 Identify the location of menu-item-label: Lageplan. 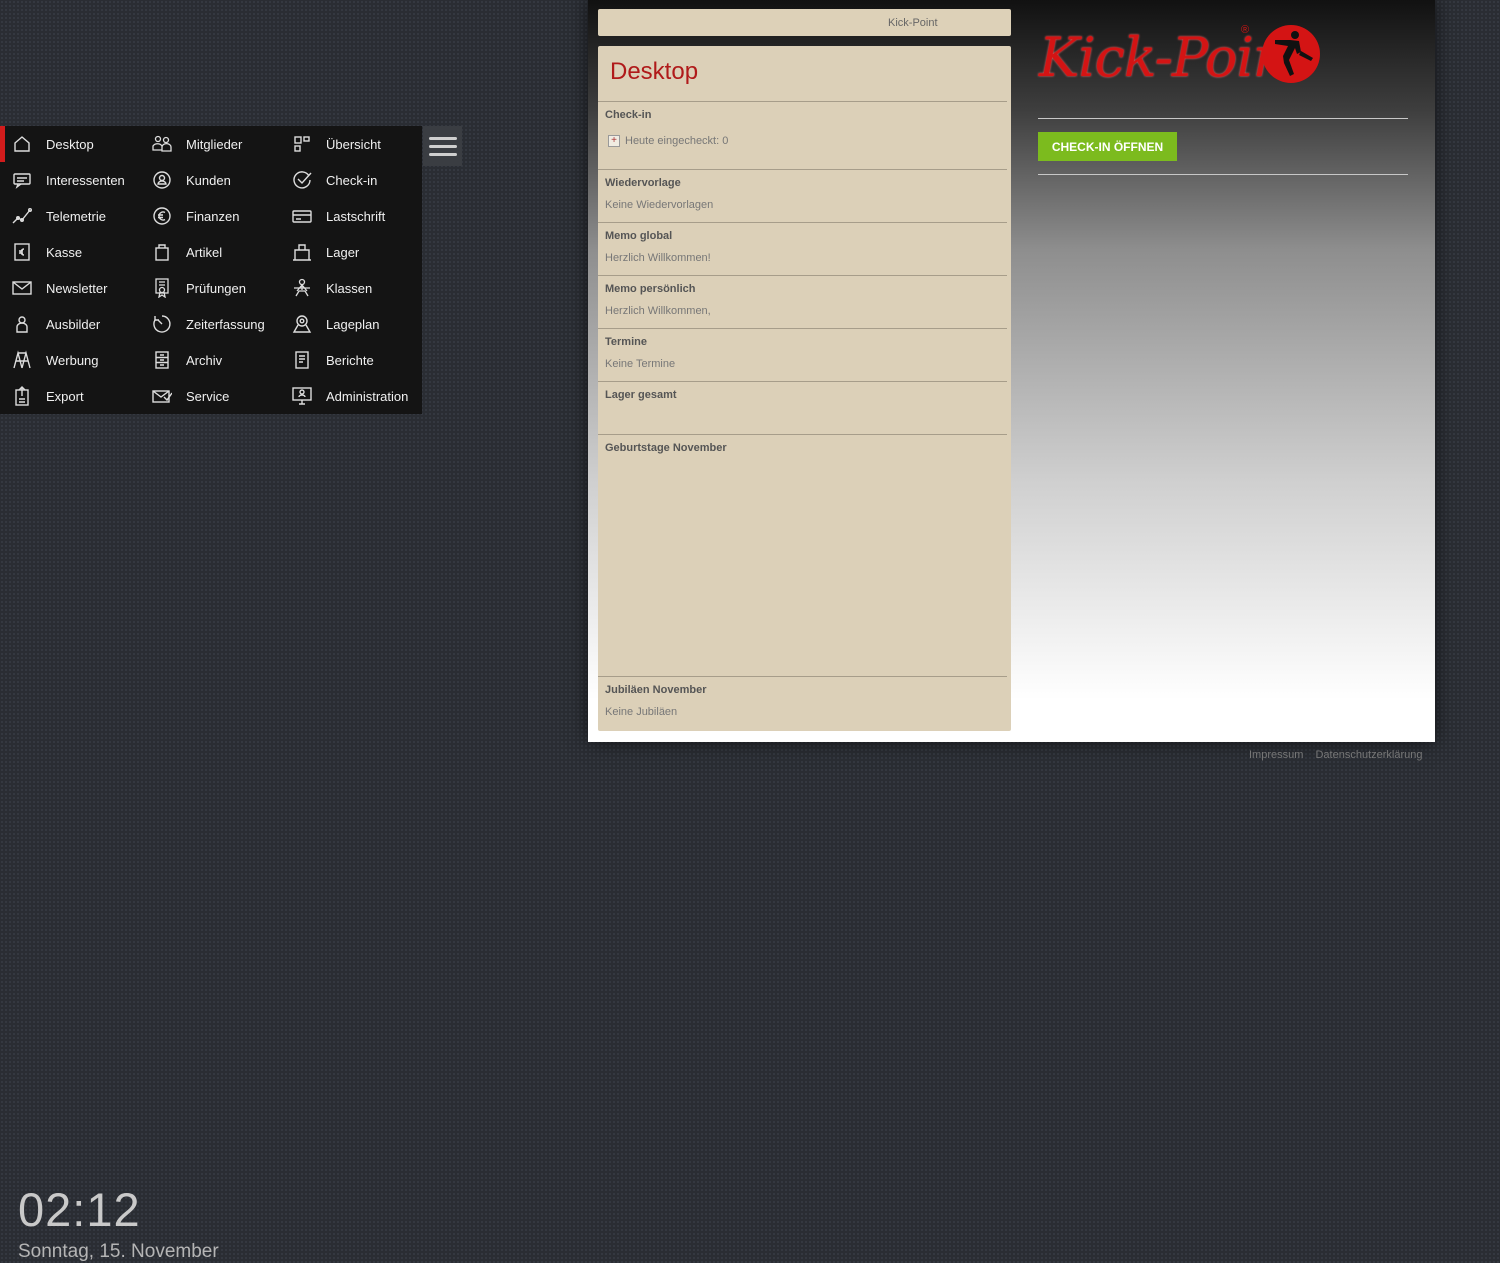
(353, 324).